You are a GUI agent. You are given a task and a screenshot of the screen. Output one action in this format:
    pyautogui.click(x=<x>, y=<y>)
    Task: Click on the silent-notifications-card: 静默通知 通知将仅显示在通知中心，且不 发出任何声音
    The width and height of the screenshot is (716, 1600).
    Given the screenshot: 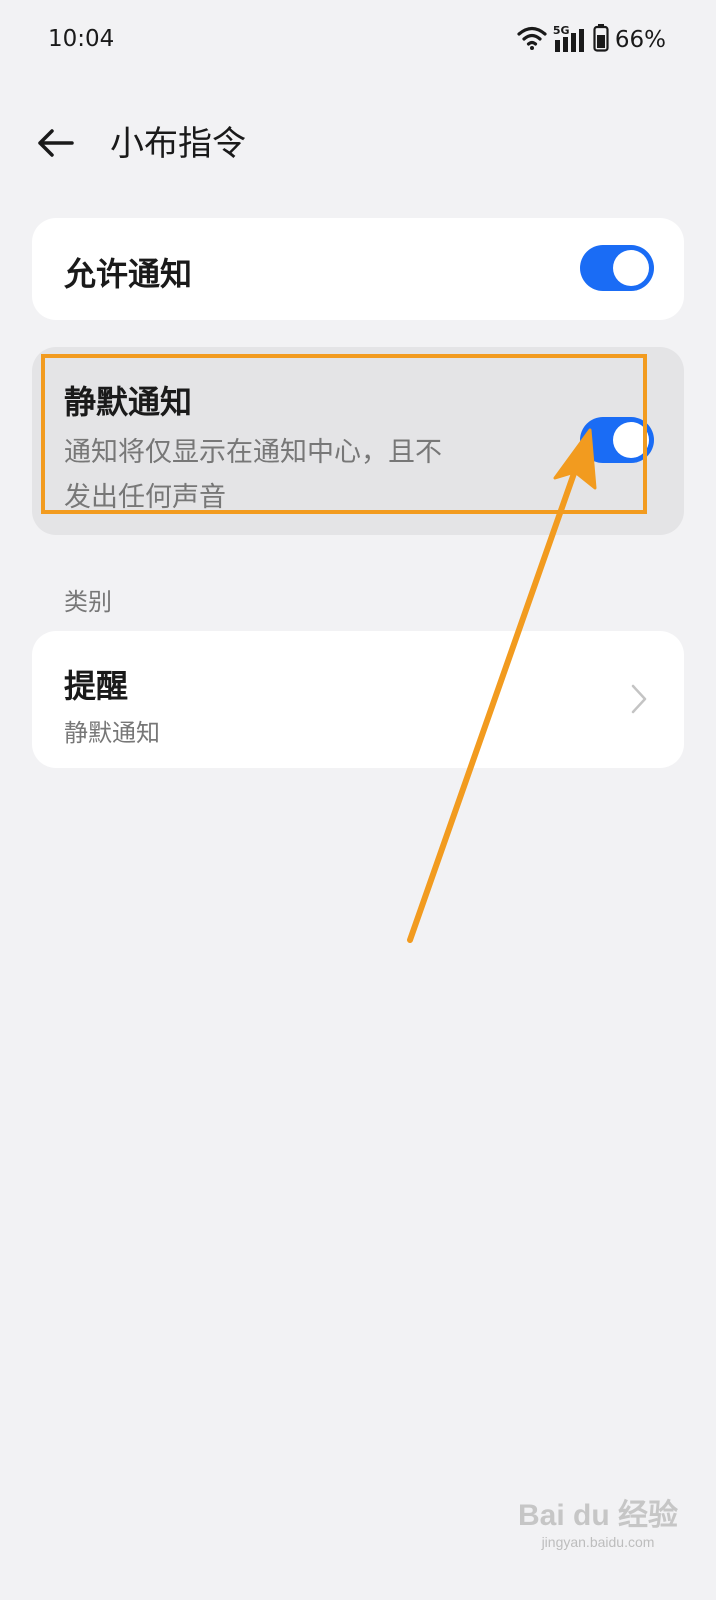 What is the action you would take?
    pyautogui.click(x=358, y=441)
    